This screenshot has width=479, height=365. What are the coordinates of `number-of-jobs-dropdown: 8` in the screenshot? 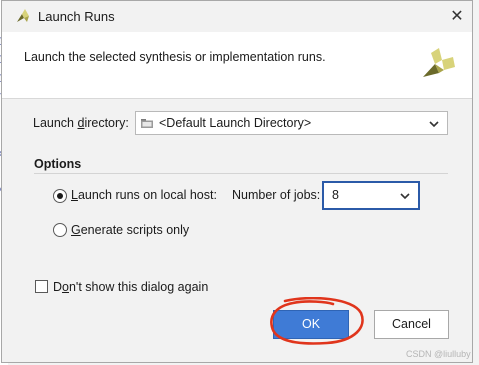 It's located at (371, 195).